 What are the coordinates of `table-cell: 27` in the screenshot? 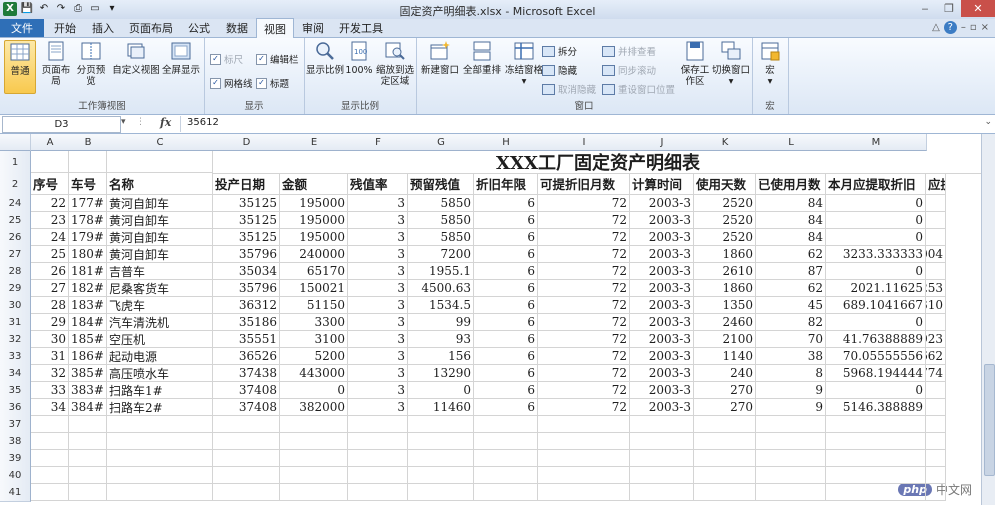 It's located at (50, 288).